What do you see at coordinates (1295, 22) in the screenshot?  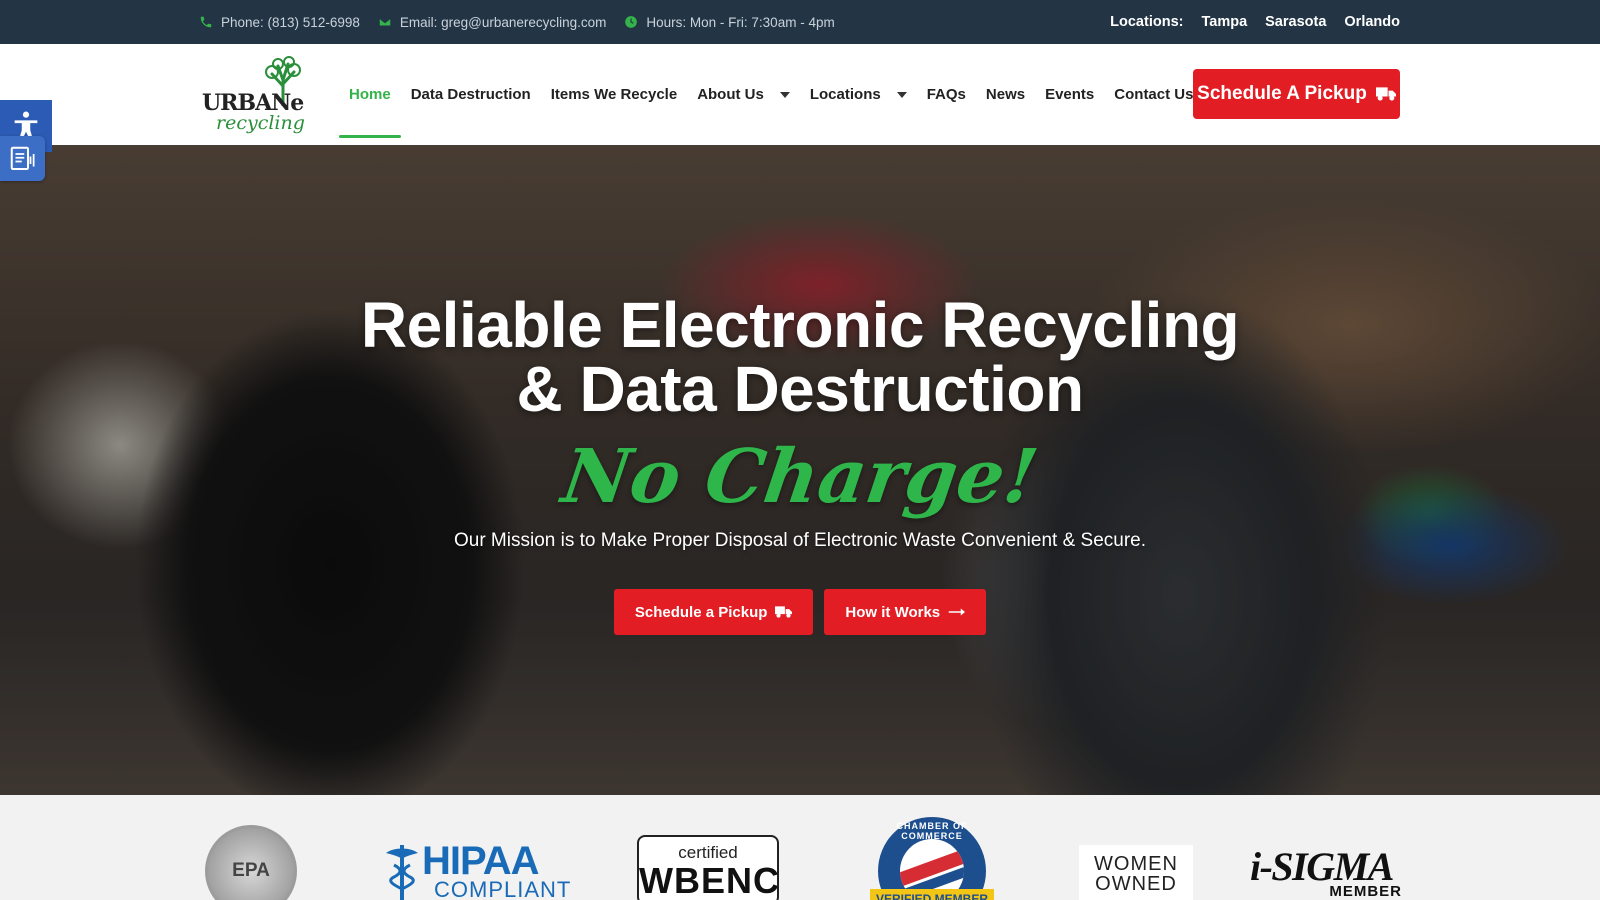 I see `location-link-sarasota: Sarasota` at bounding box center [1295, 22].